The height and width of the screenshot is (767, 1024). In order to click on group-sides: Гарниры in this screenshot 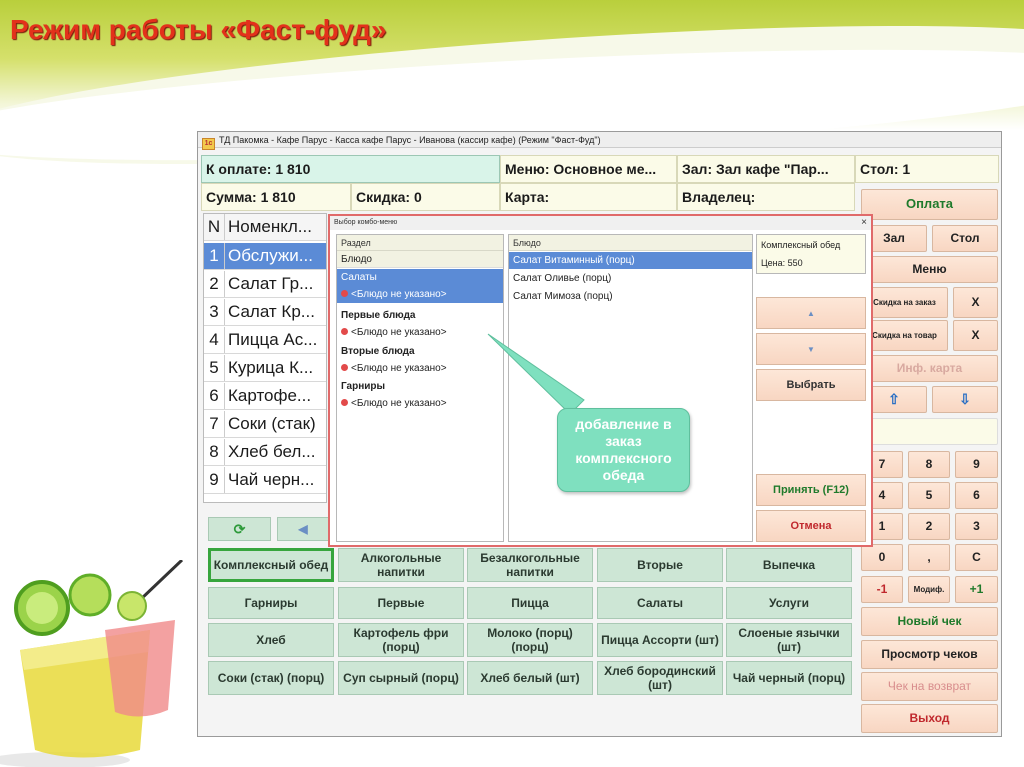, I will do `click(420, 386)`.